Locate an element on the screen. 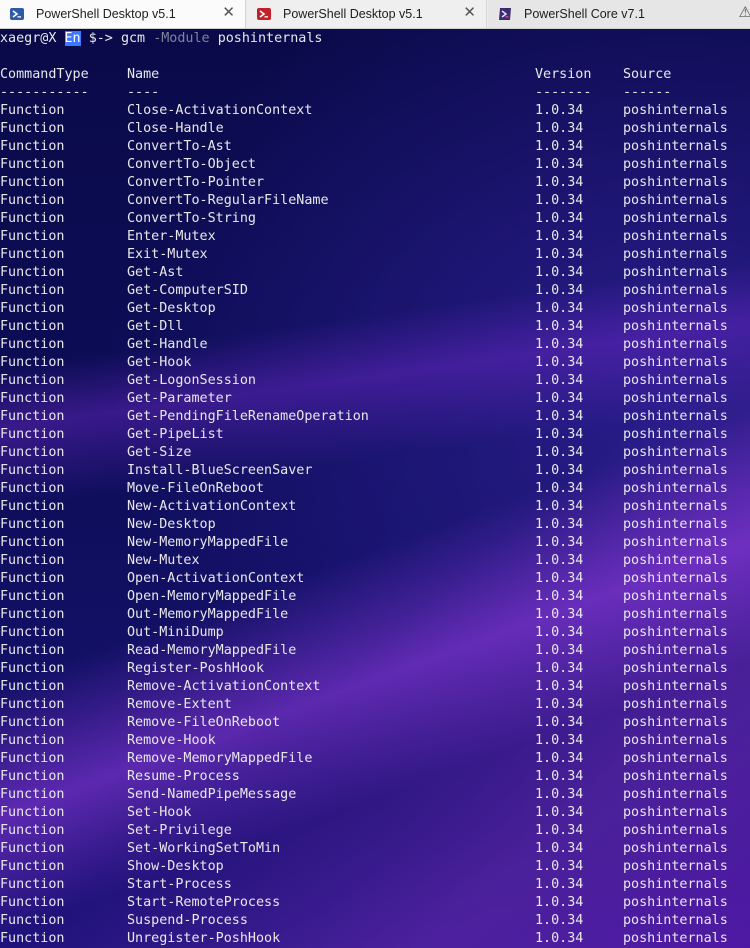 The height and width of the screenshot is (948, 750). cell-name: Remove-Extent is located at coordinates (179, 704).